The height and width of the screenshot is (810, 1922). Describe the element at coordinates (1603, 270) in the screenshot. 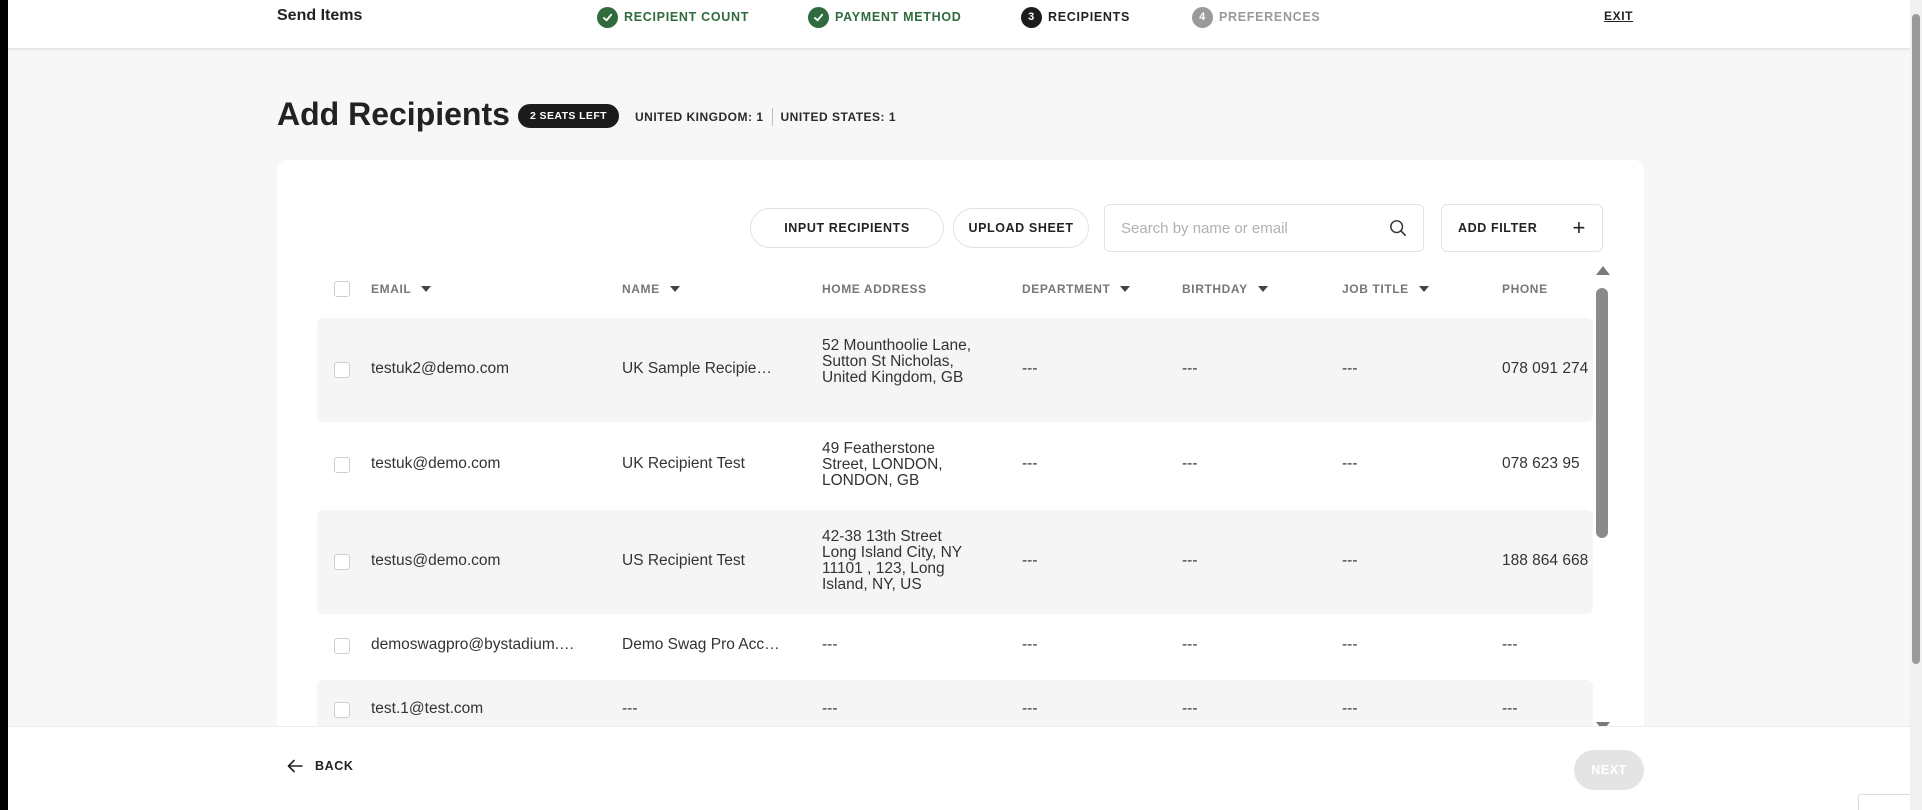

I see `table-scroll-up-arrow` at that location.